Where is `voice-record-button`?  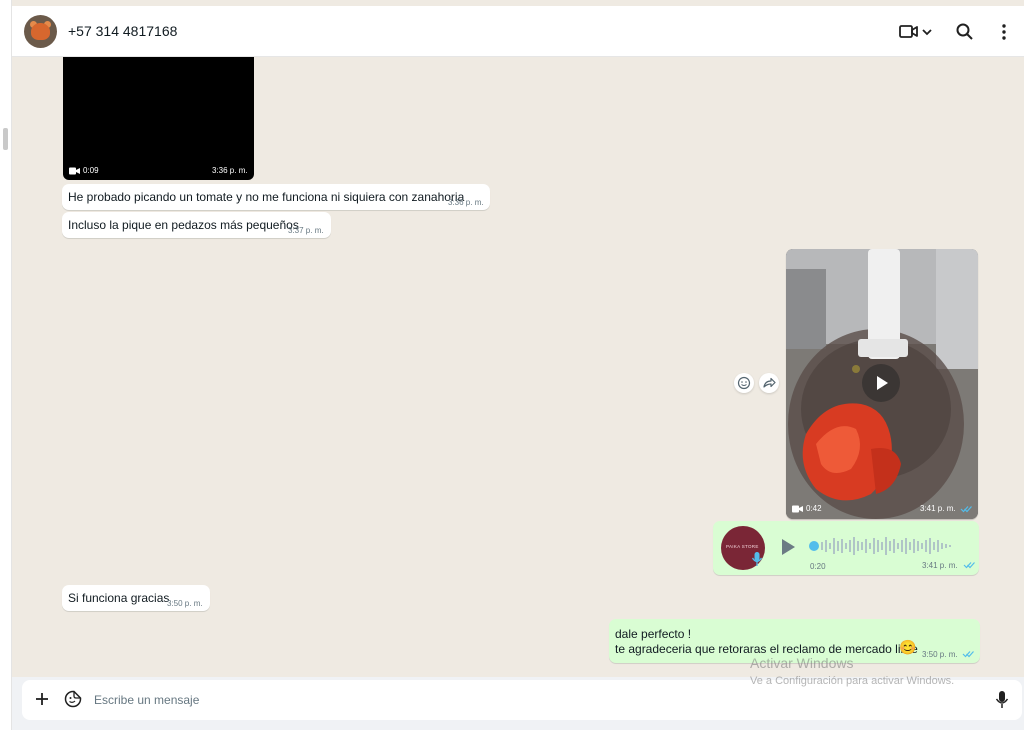
voice-record-button is located at coordinates (1002, 702).